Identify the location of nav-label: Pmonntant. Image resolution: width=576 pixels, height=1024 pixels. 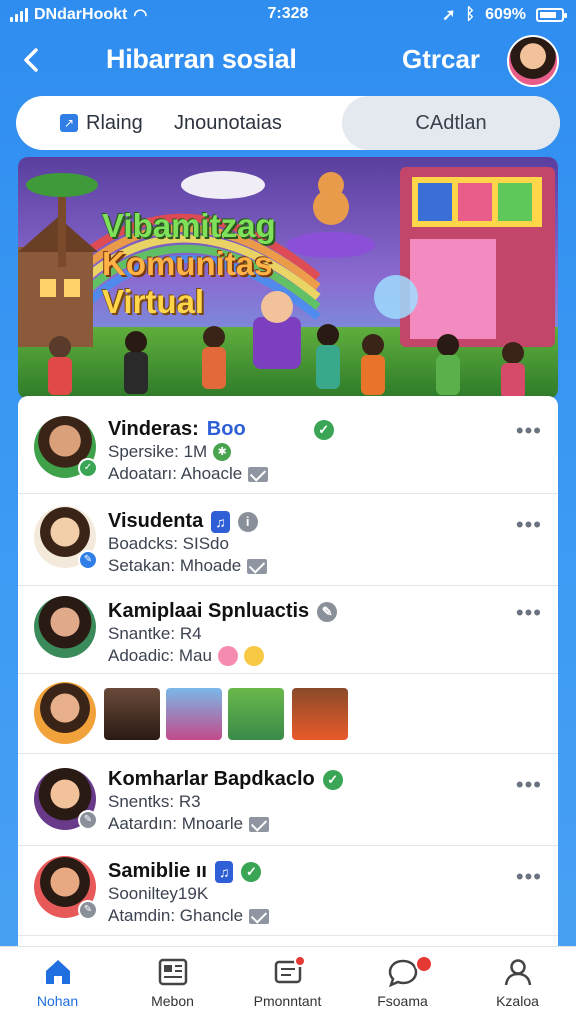
(287, 1001).